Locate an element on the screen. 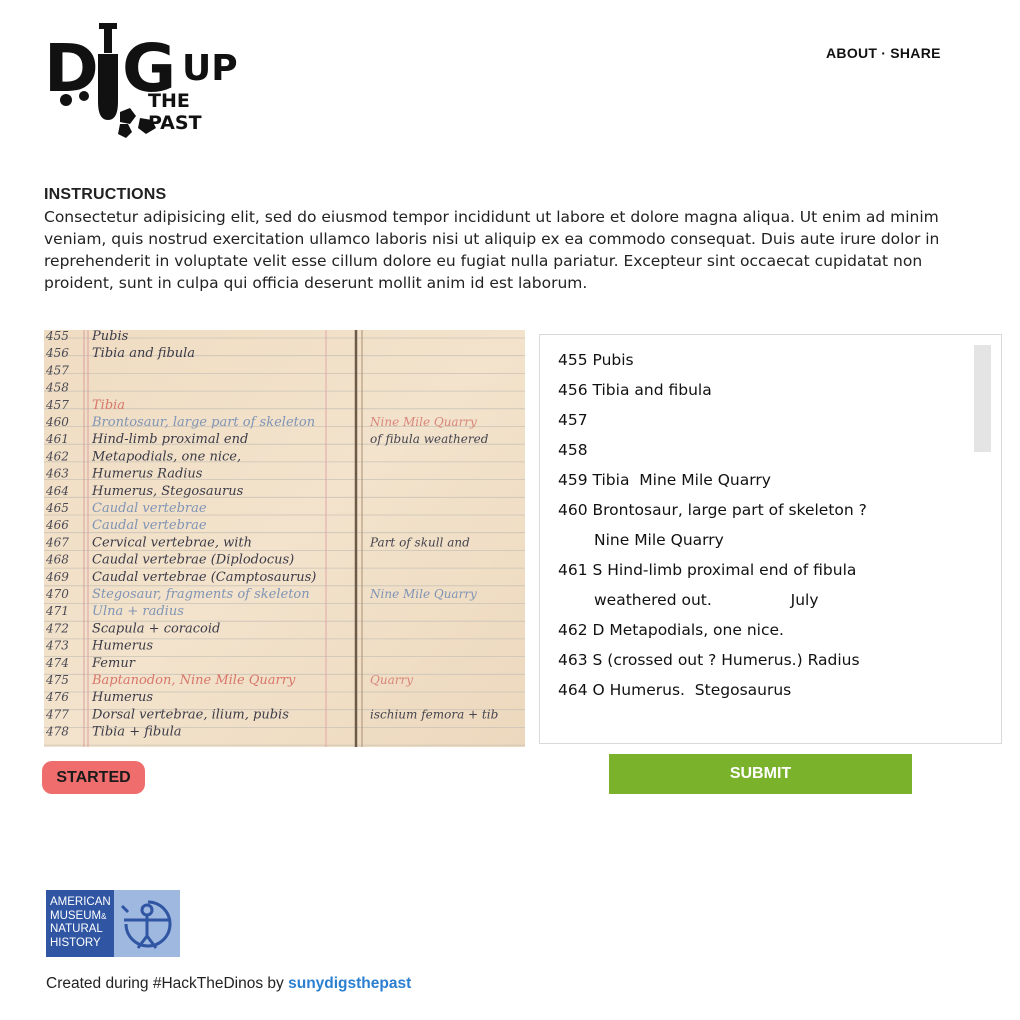 The image size is (1020, 1020). transcript-line: 457 is located at coordinates (573, 420).